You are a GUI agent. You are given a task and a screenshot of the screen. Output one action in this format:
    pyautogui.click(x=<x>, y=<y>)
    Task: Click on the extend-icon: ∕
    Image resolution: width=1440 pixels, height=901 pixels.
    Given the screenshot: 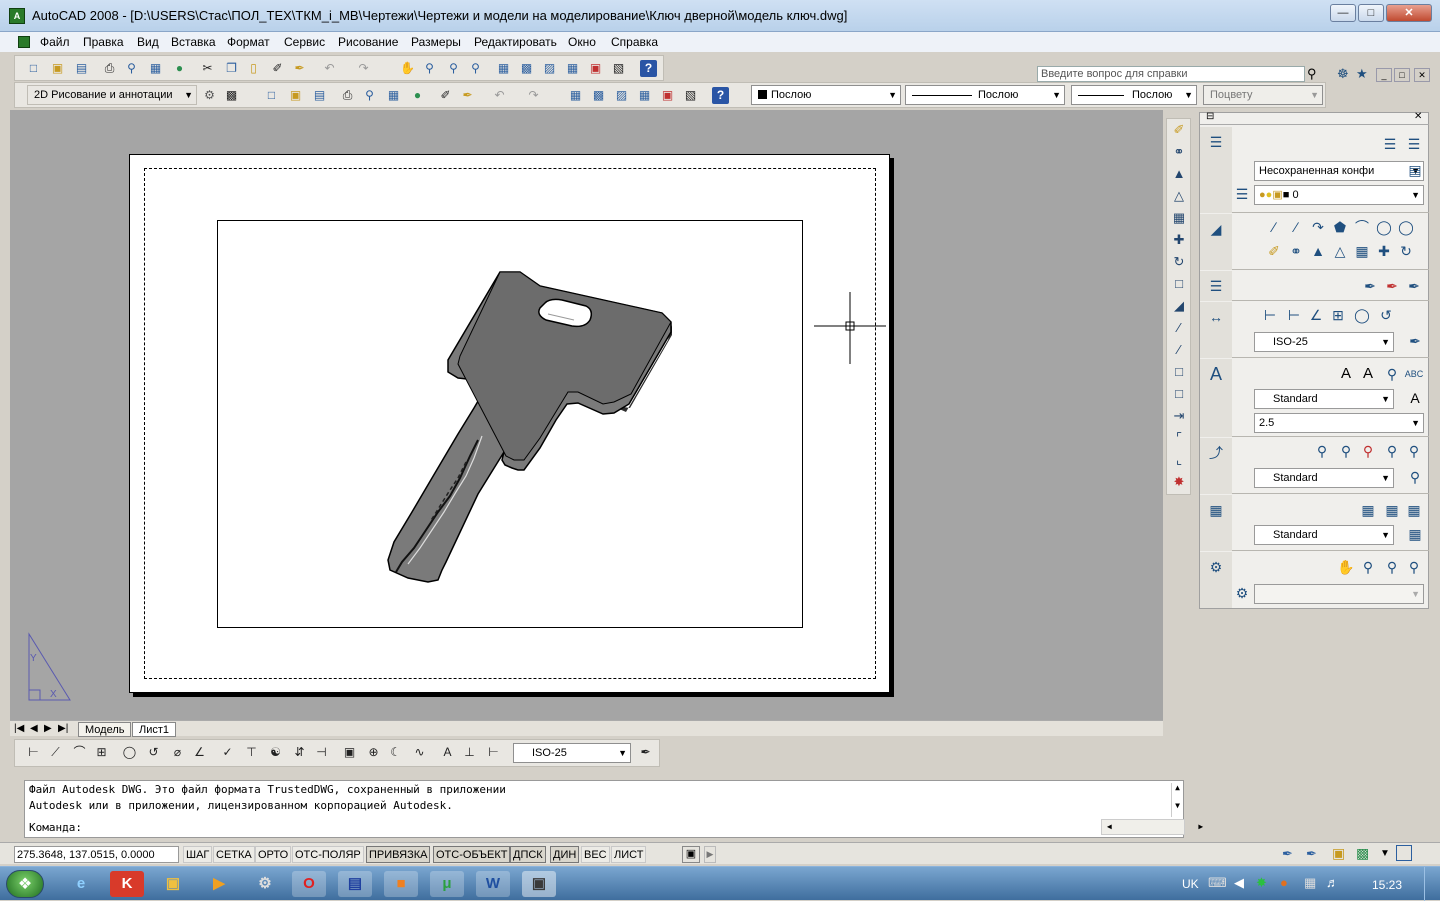 What is the action you would take?
    pyautogui.click(x=1179, y=350)
    